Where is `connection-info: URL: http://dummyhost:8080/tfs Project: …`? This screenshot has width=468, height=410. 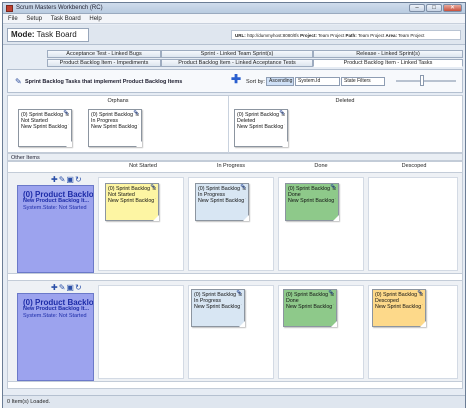 connection-info: URL: http://dummyhost:8080/tfs Project: … is located at coordinates (346, 35).